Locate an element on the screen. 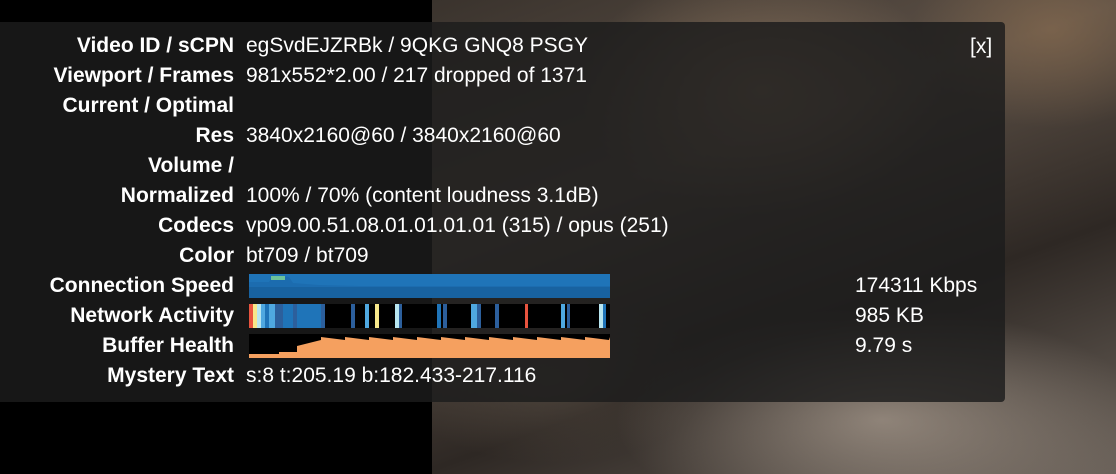 The width and height of the screenshot is (1116, 474). row-volume: Volume / is located at coordinates (502, 166).